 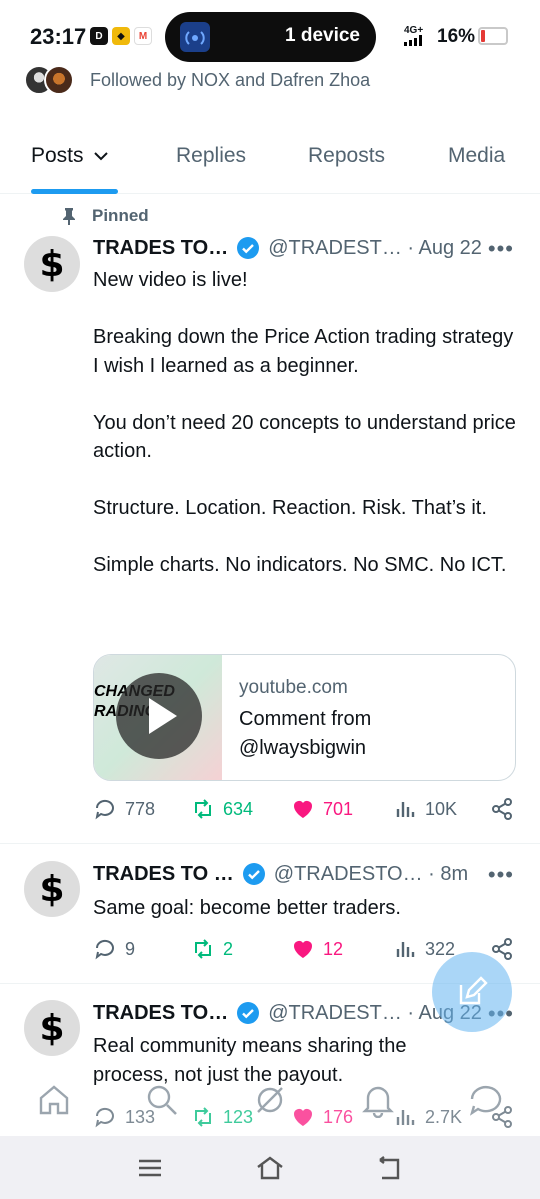 I want to click on reply-button: 778, so click(x=124, y=809).